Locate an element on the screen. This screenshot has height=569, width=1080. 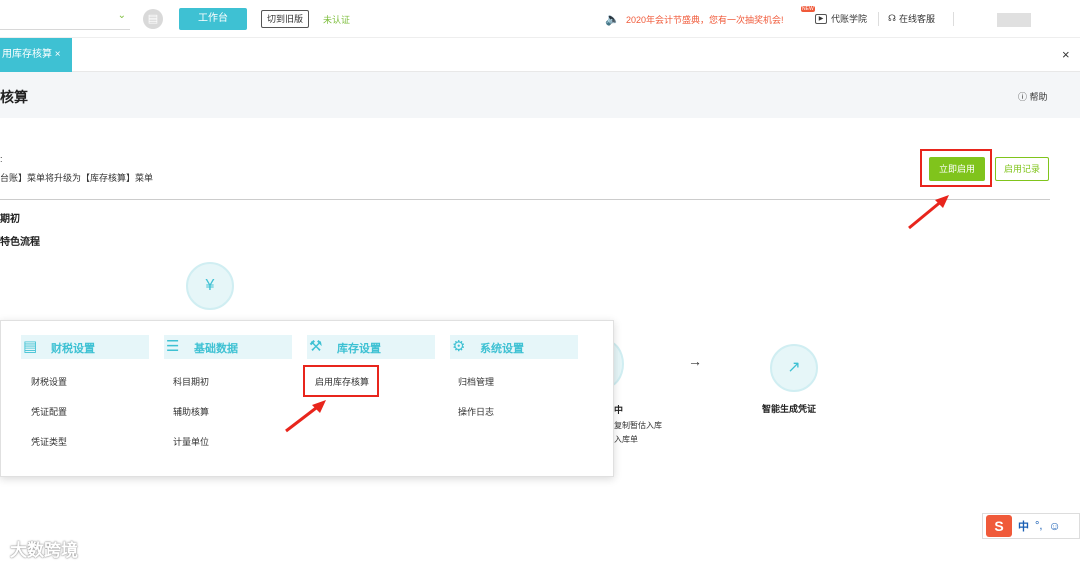
online-service-link: ☊ 在线客服 is located at coordinates (911, 18).